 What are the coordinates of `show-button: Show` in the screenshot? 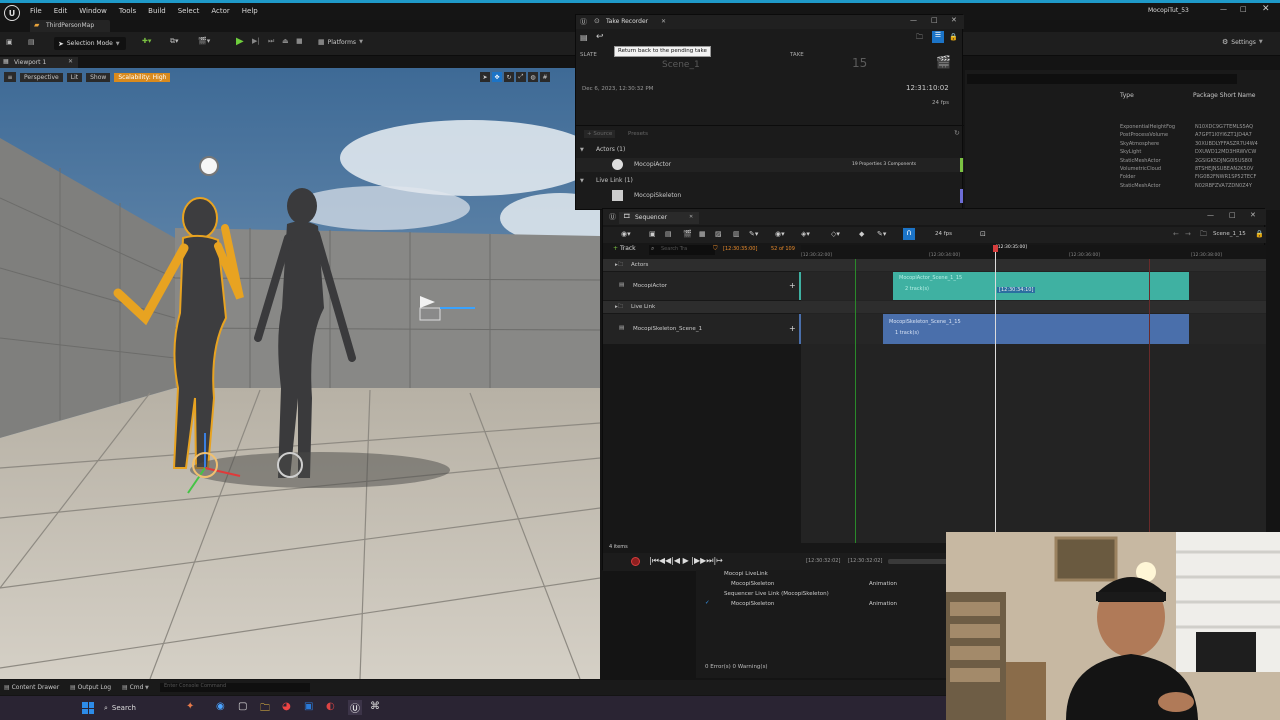 It's located at (98, 77).